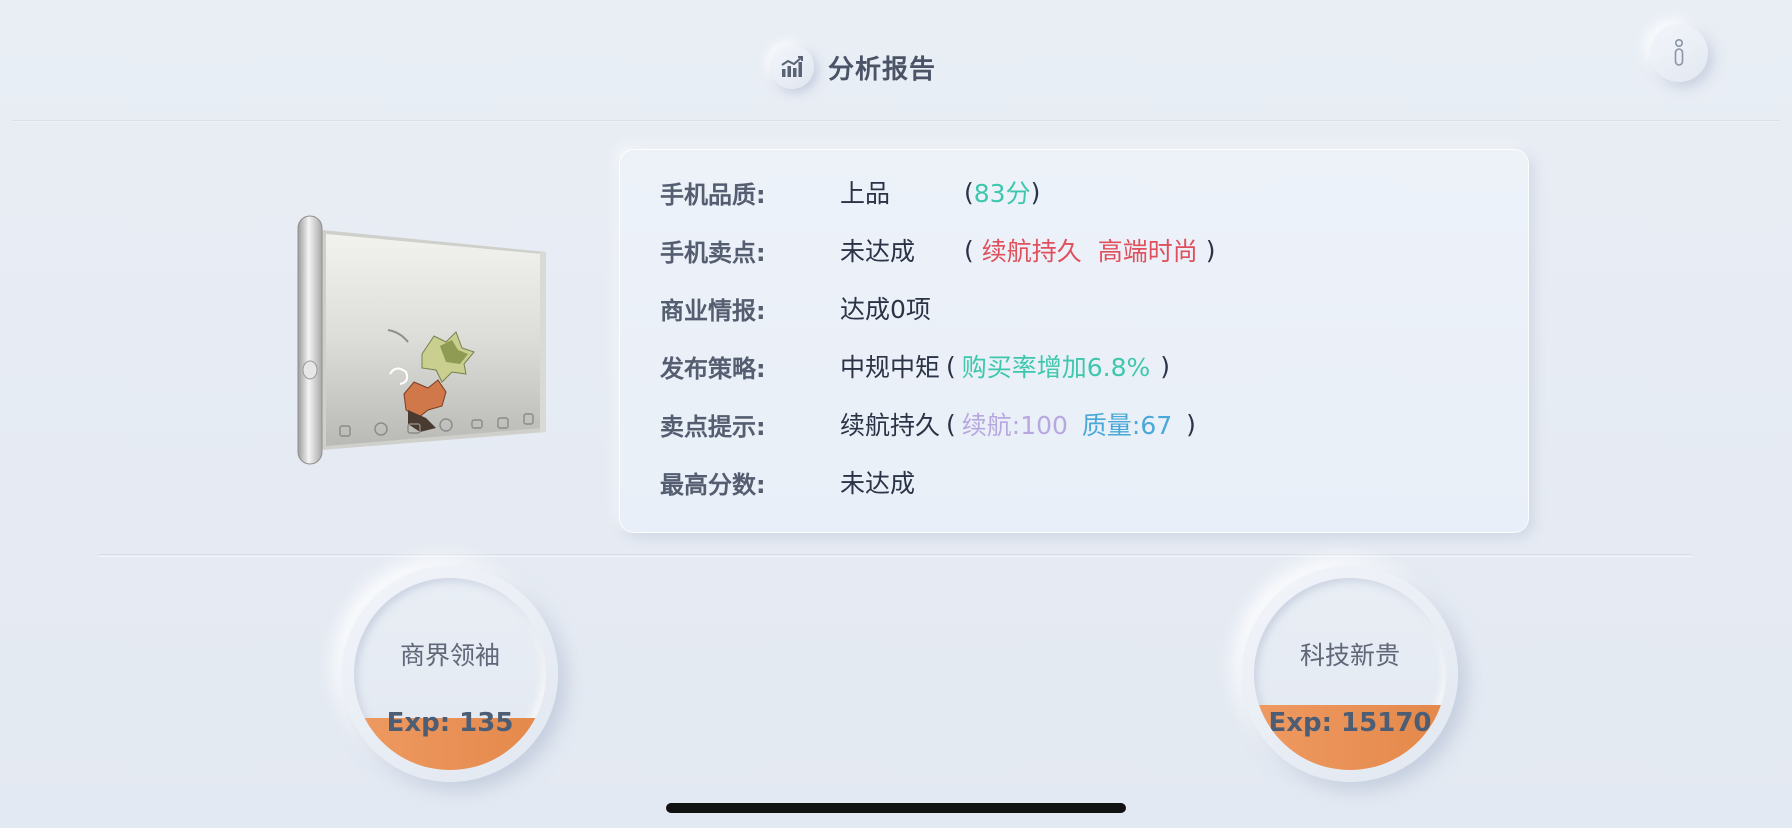 The width and height of the screenshot is (1792, 828). What do you see at coordinates (792, 67) in the screenshot?
I see `bar-chart-icon` at bounding box center [792, 67].